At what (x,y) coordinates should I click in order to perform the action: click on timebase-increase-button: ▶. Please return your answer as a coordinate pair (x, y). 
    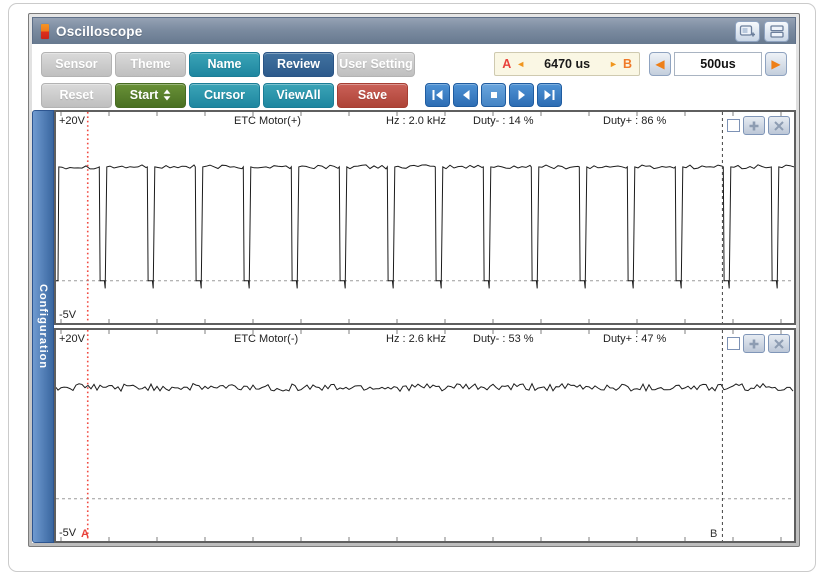
    Looking at the image, I should click on (776, 64).